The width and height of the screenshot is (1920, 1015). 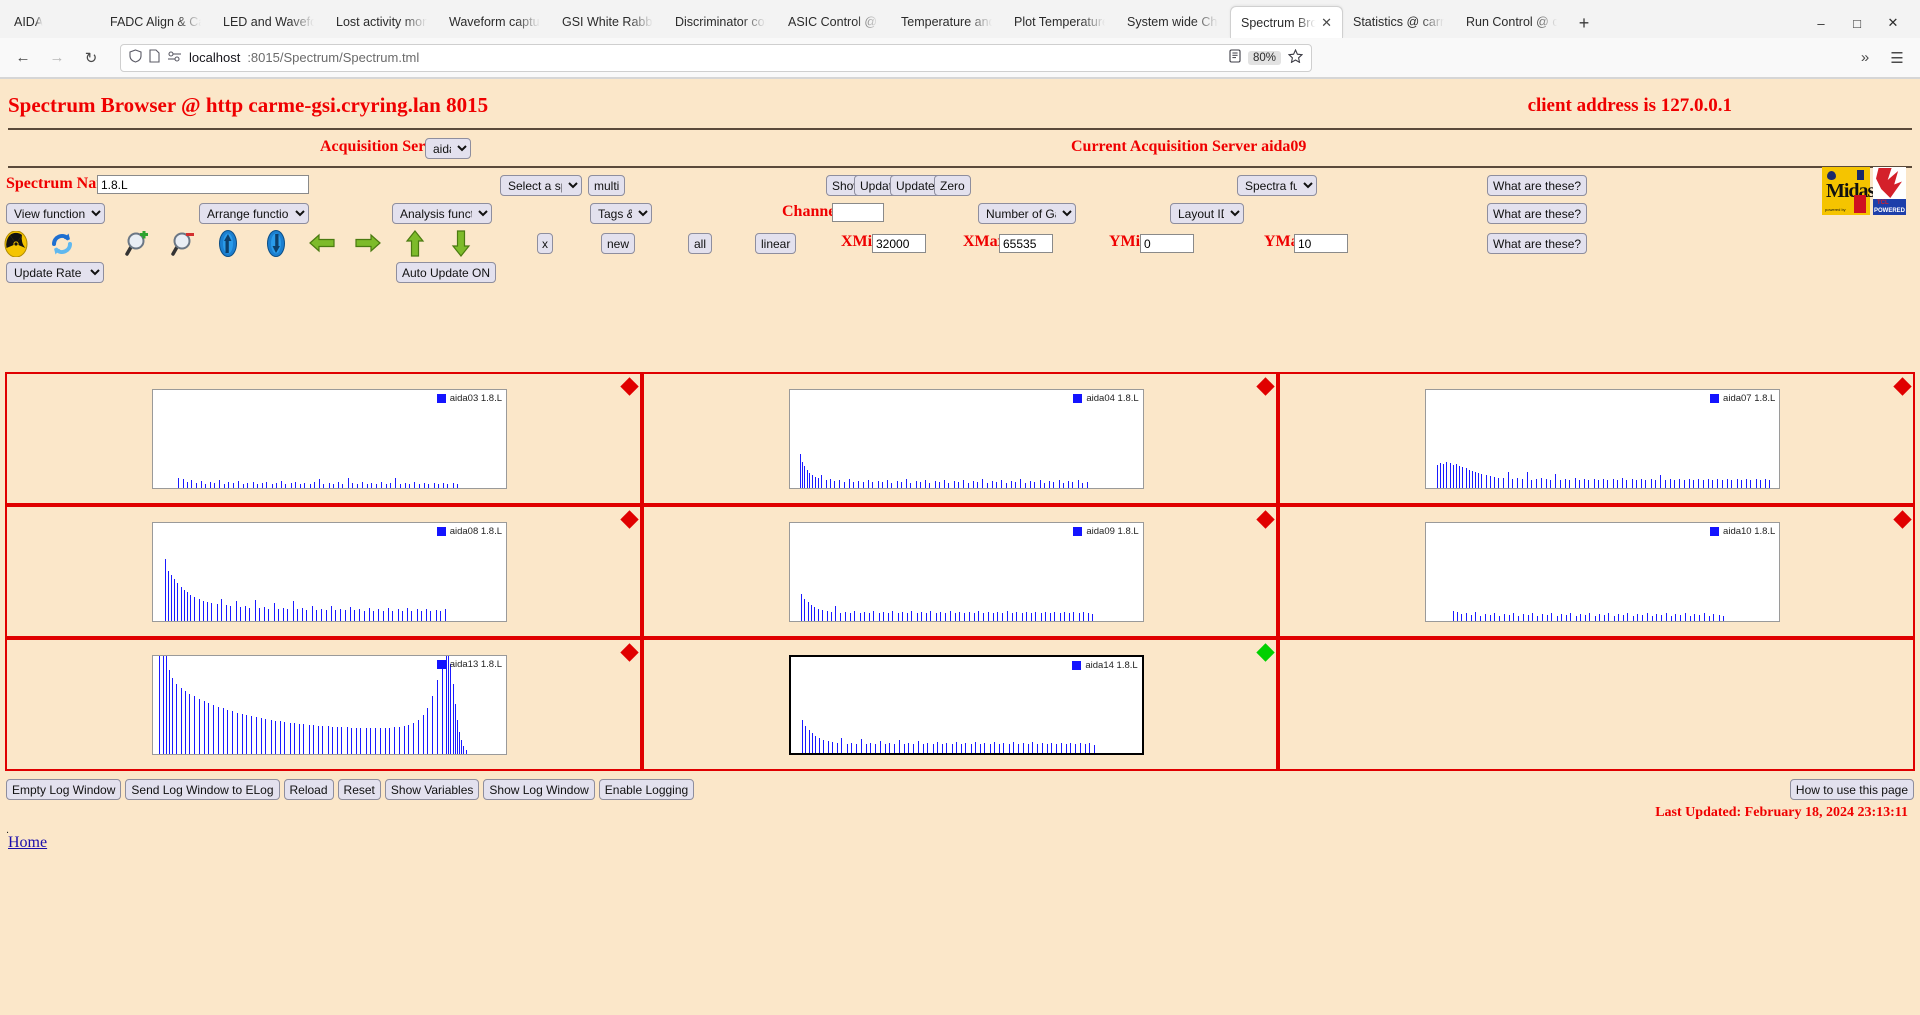 What do you see at coordinates (1207, 213) in the screenshot?
I see `layout-id-dropdown: Layout ID=4` at bounding box center [1207, 213].